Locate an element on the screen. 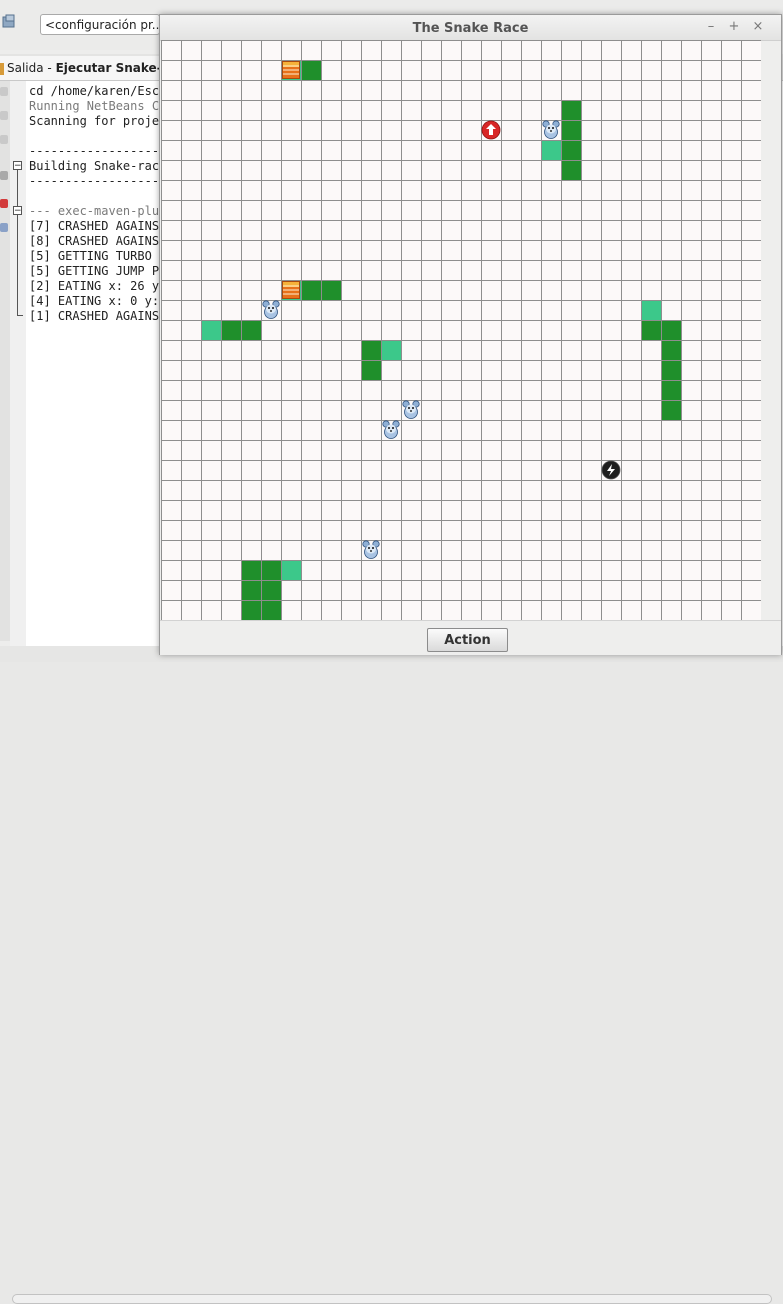  control-panel: Action is located at coordinates (470, 637).